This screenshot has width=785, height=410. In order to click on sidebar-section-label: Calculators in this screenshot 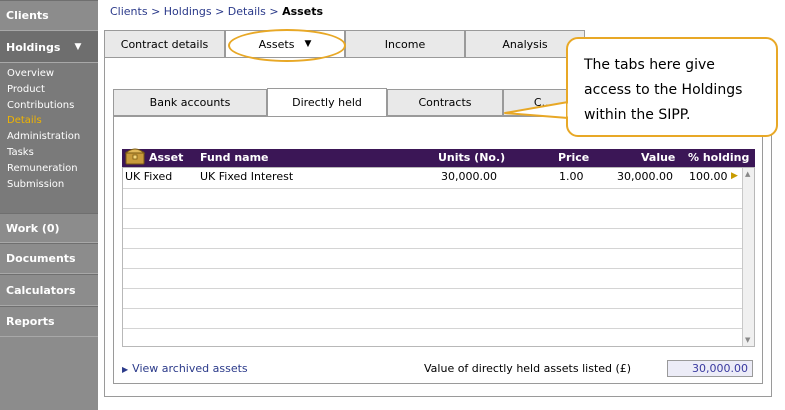, I will do `click(41, 290)`.